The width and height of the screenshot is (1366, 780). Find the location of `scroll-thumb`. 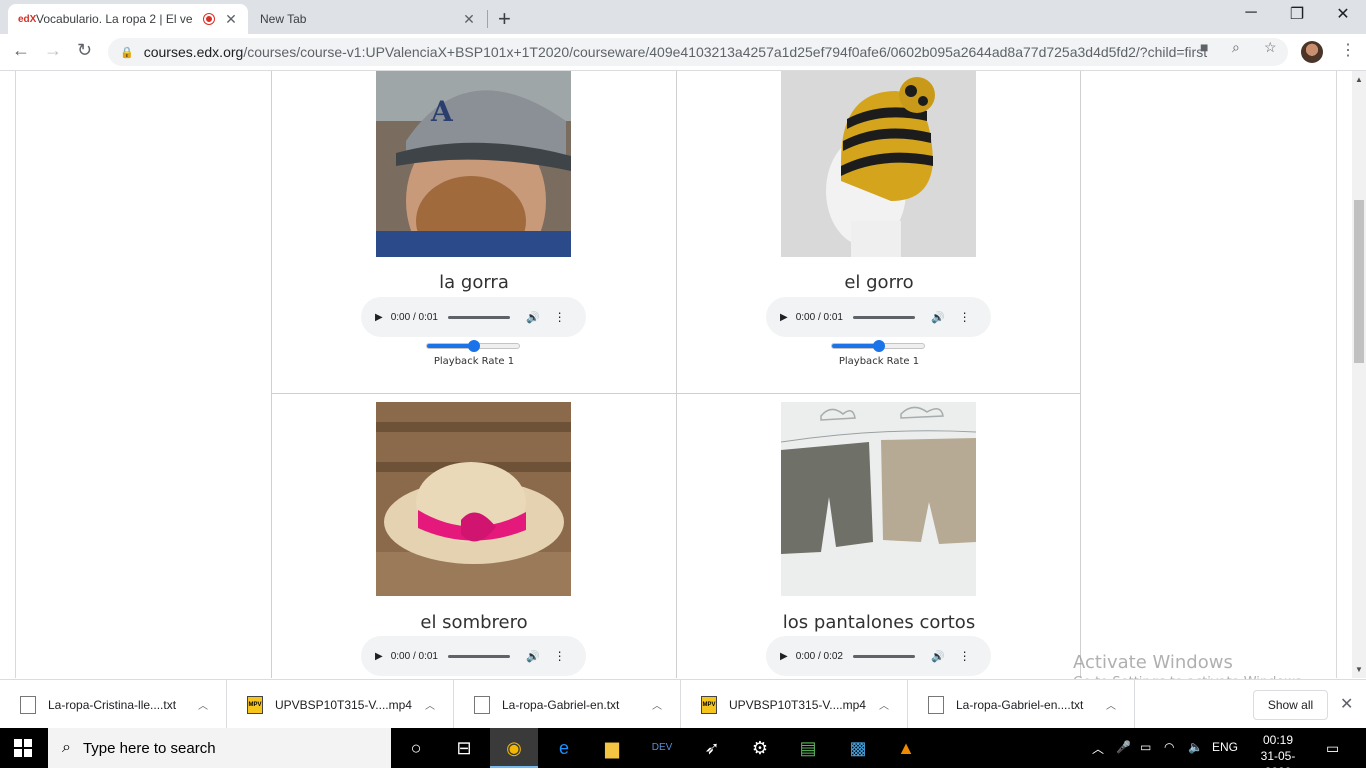

scroll-thumb is located at coordinates (1359, 281).